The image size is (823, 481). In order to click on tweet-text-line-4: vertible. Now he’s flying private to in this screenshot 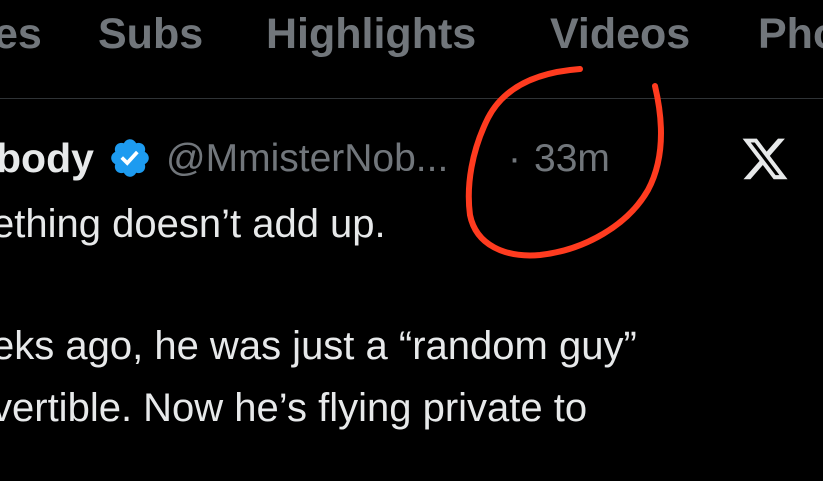, I will do `click(294, 408)`.